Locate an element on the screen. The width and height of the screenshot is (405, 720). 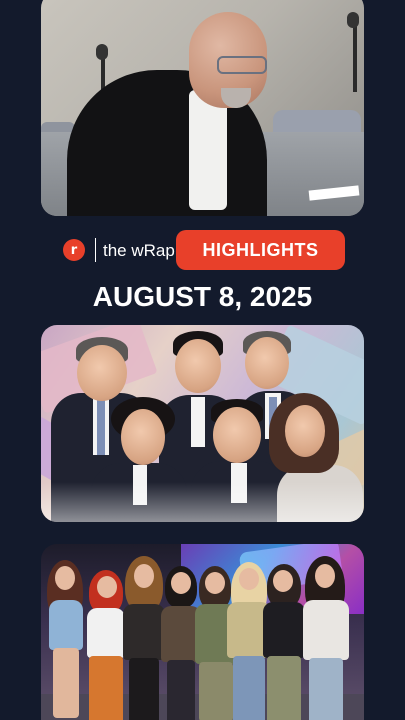
microphone-stand-right is located at coordinates (355, 57).